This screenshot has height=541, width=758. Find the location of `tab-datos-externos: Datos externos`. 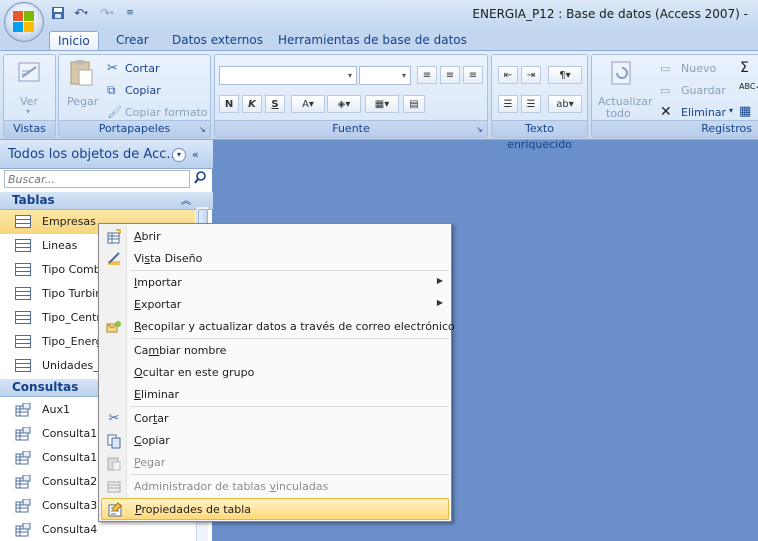

tab-datos-externos: Datos externos is located at coordinates (217, 41).